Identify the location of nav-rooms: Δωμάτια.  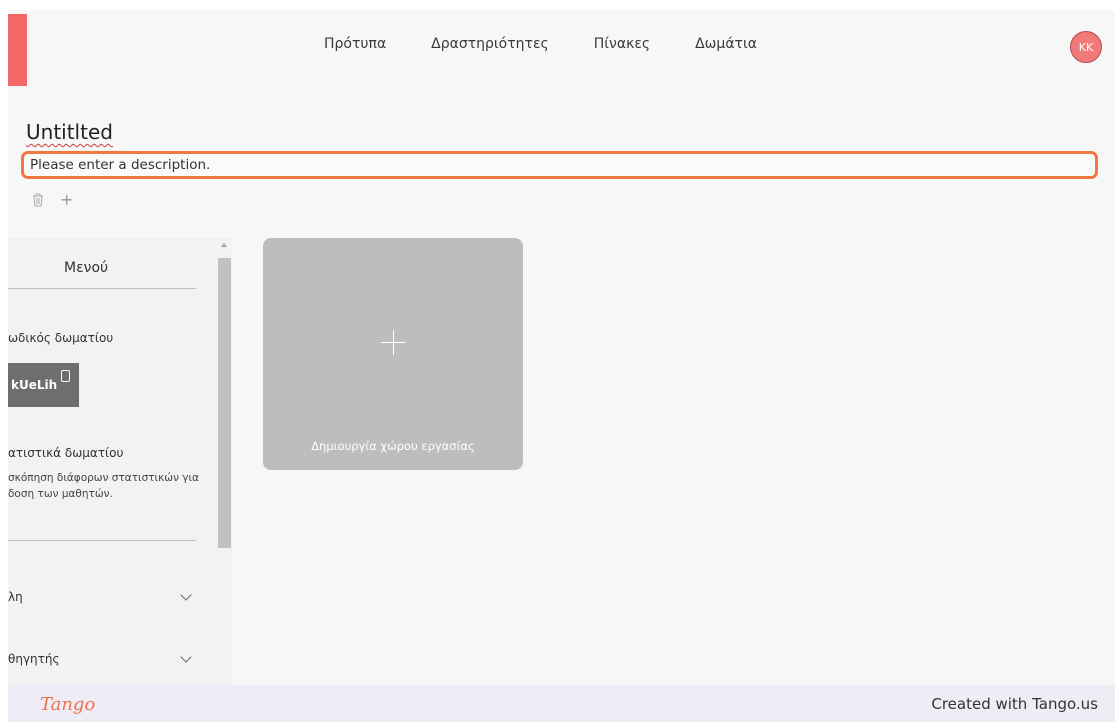
(726, 44).